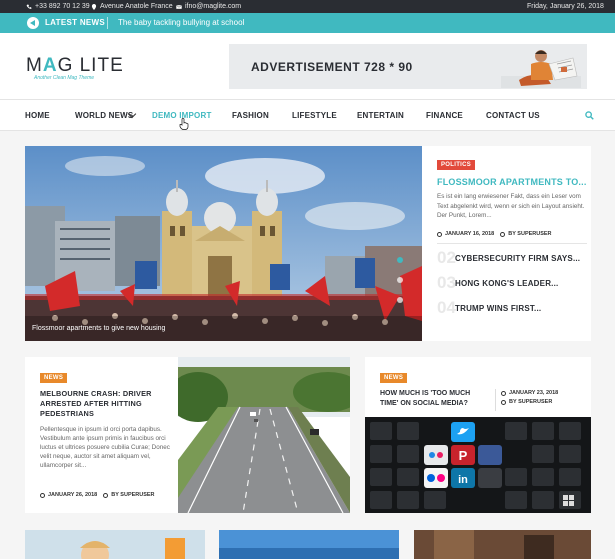 The width and height of the screenshot is (615, 559). I want to click on email-text: ifno@maglite.com, so click(213, 6).